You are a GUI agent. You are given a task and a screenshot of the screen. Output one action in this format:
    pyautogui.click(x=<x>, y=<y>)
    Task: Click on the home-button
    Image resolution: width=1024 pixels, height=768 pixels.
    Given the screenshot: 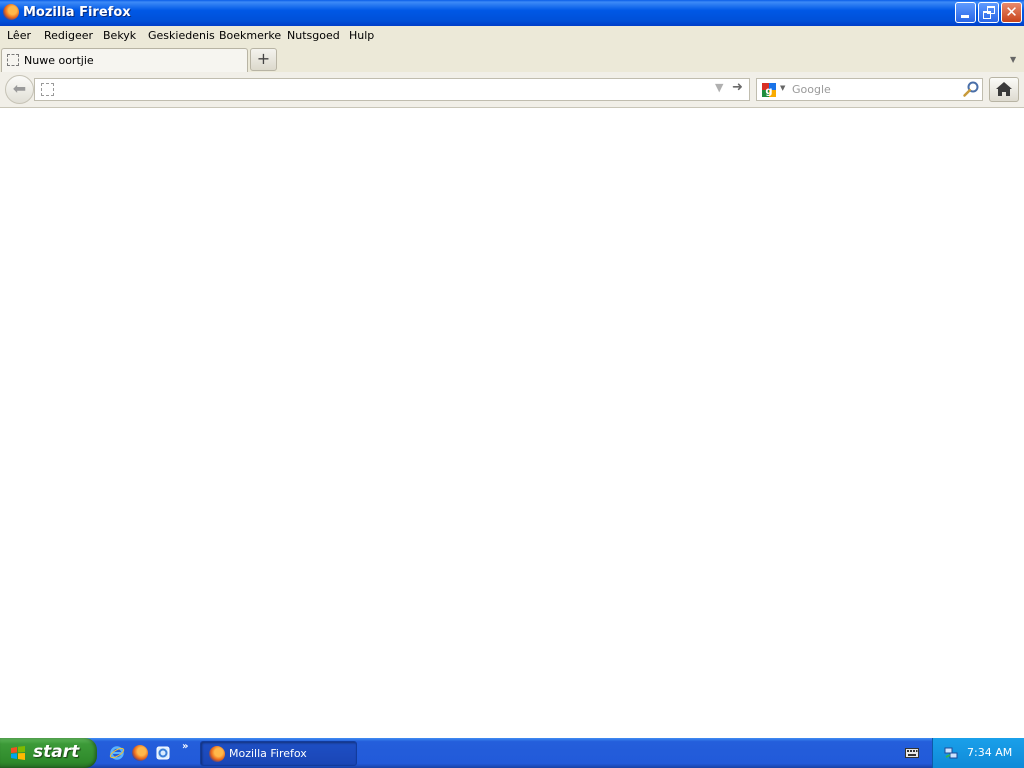 What is the action you would take?
    pyautogui.click(x=1004, y=89)
    